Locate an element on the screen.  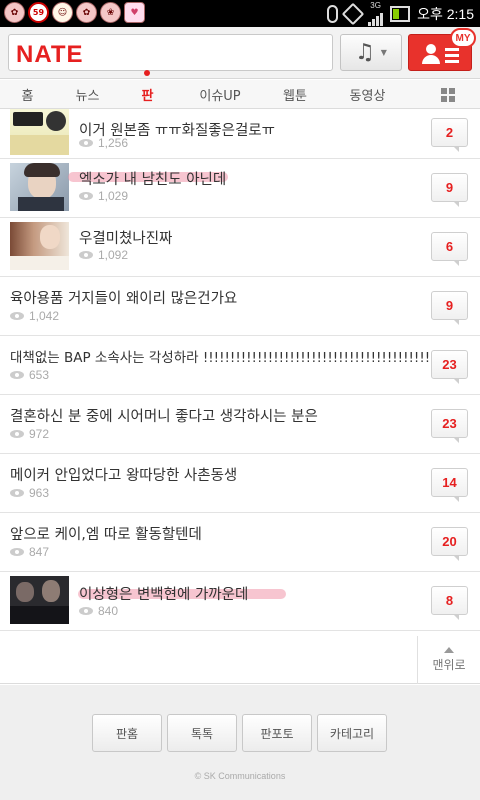
comment-count: 8 is located at coordinates (449, 603).